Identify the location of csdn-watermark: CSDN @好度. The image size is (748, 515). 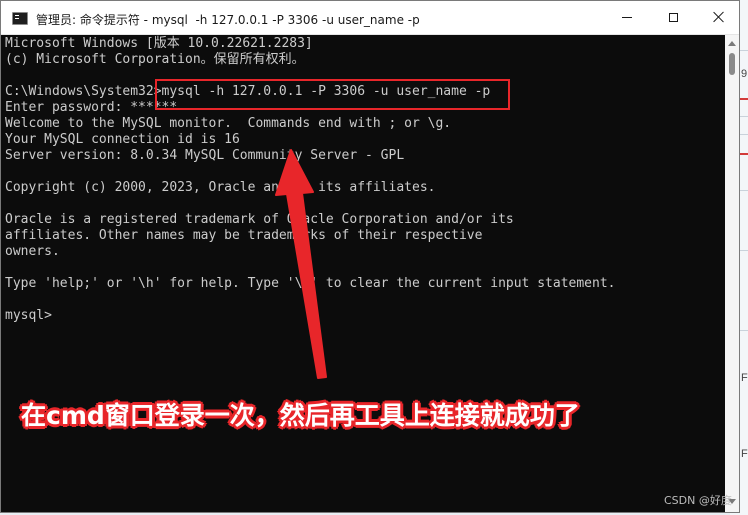
(698, 500).